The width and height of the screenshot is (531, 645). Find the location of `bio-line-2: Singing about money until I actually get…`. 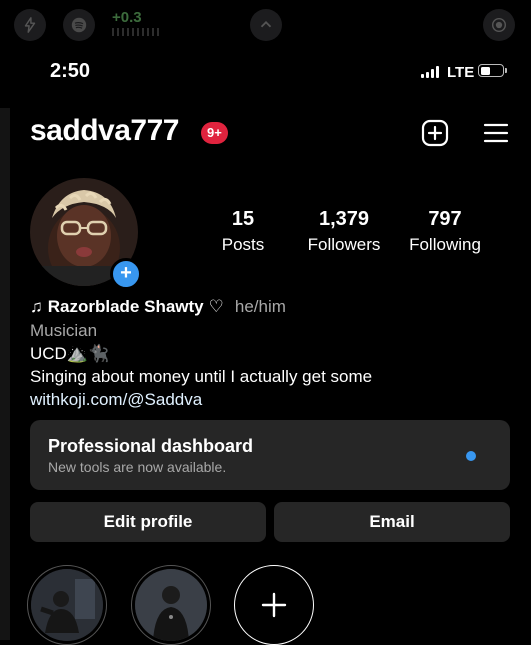

bio-line-2: Singing about money until I actually get… is located at coordinates (201, 376).